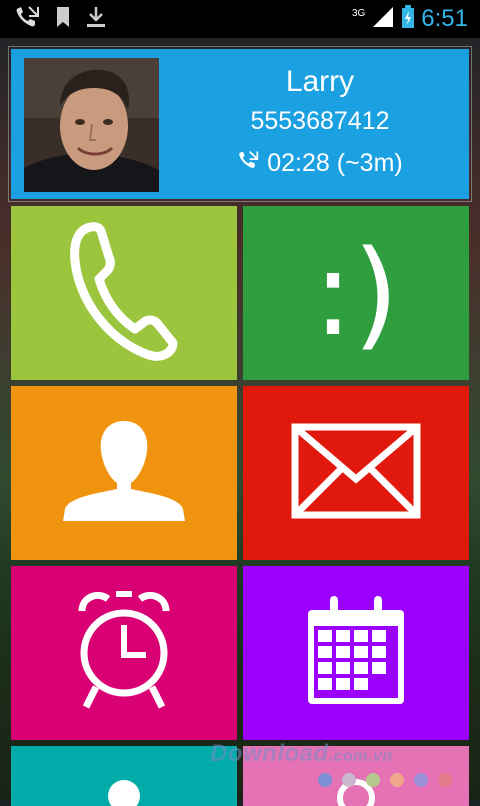 Image resolution: width=480 pixels, height=806 pixels. I want to click on watermark-dots, so click(385, 780).